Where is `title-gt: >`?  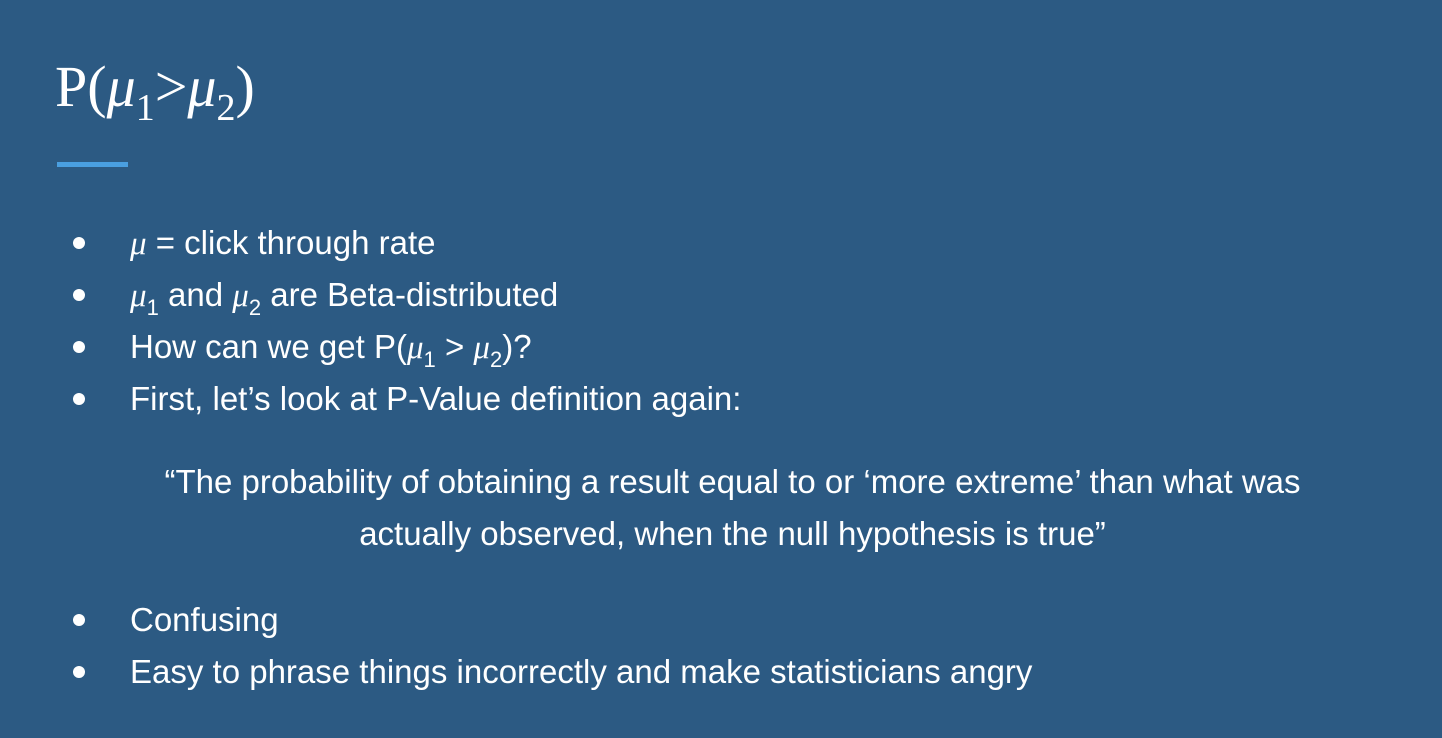
title-gt: > is located at coordinates (171, 86).